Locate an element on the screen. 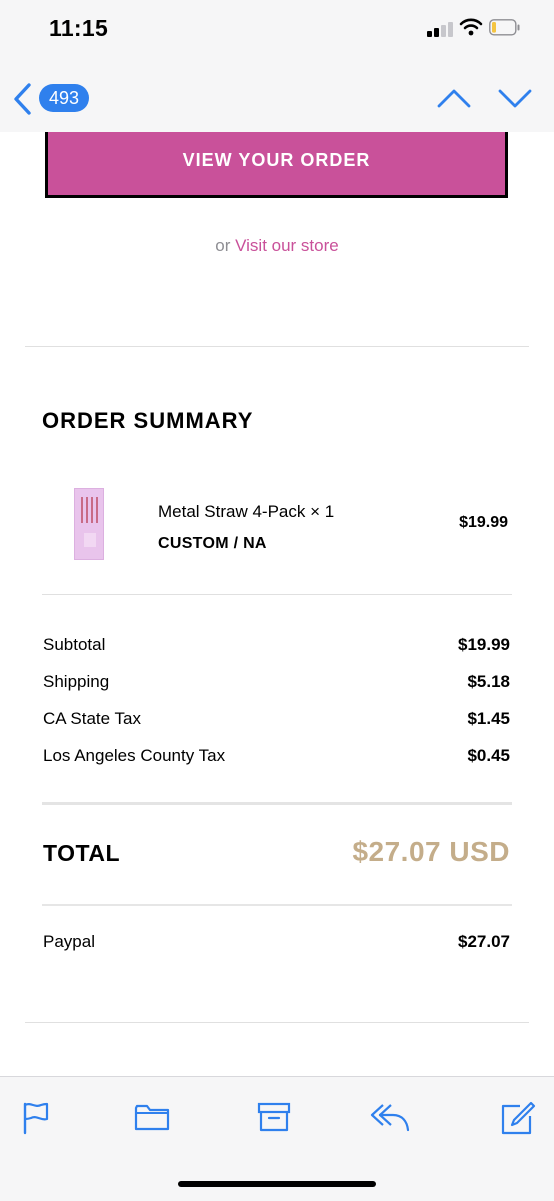  archive-icon is located at coordinates (274, 1117).